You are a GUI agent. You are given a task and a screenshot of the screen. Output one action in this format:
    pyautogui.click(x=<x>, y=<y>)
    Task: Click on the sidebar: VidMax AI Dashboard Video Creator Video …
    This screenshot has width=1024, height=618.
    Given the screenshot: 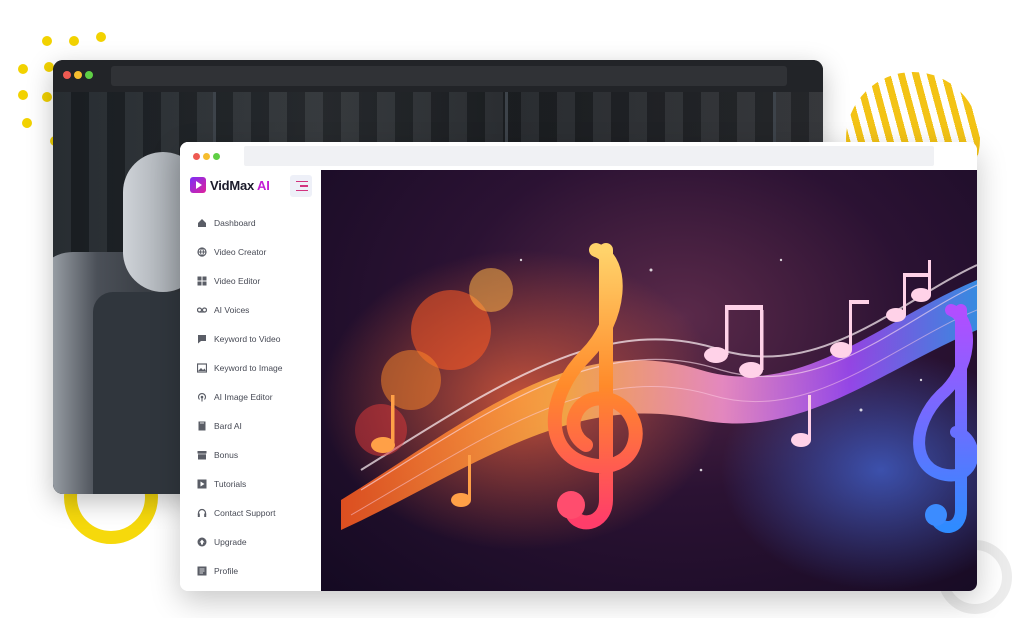 What is the action you would take?
    pyautogui.click(x=249, y=380)
    